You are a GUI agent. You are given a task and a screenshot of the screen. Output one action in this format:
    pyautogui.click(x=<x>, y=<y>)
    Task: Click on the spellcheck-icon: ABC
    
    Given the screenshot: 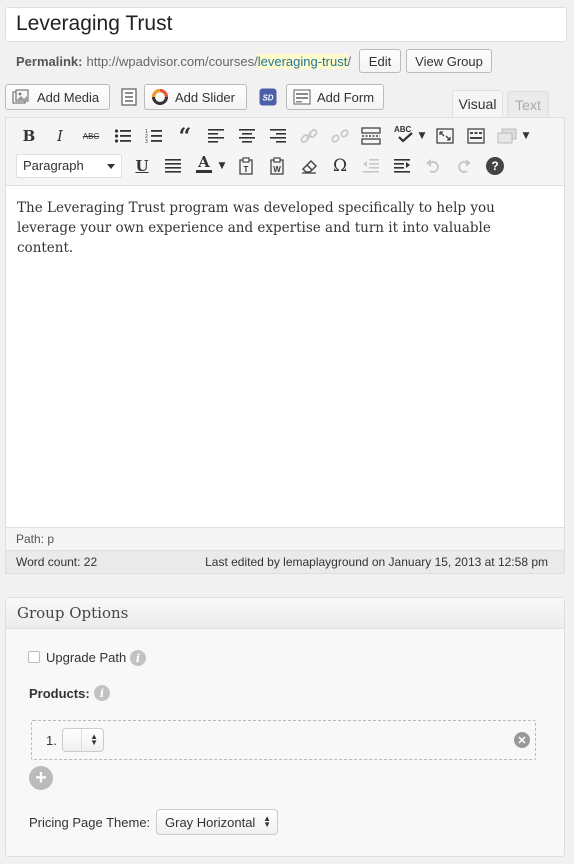 What is the action you would take?
    pyautogui.click(x=405, y=134)
    